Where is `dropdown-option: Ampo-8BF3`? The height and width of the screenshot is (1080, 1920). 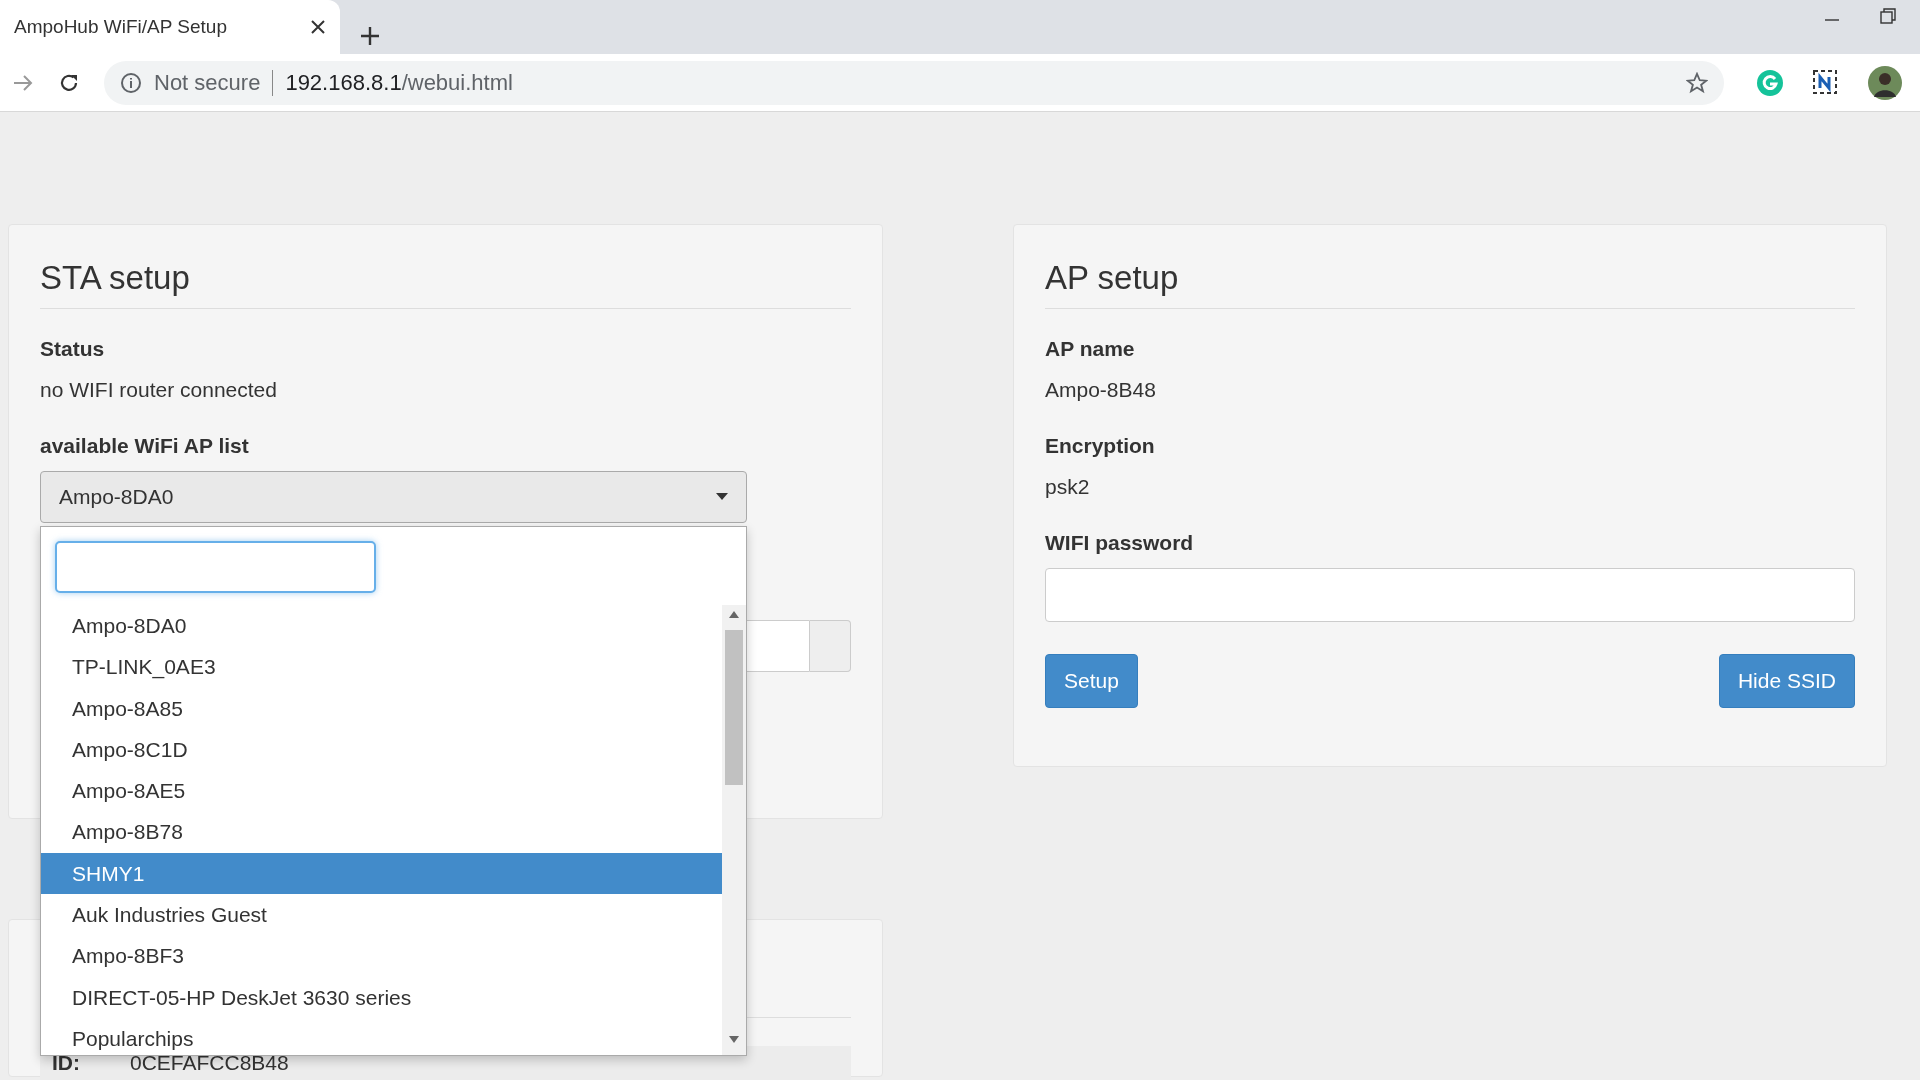
dropdown-option: Ampo-8BF3 is located at coordinates (381, 956).